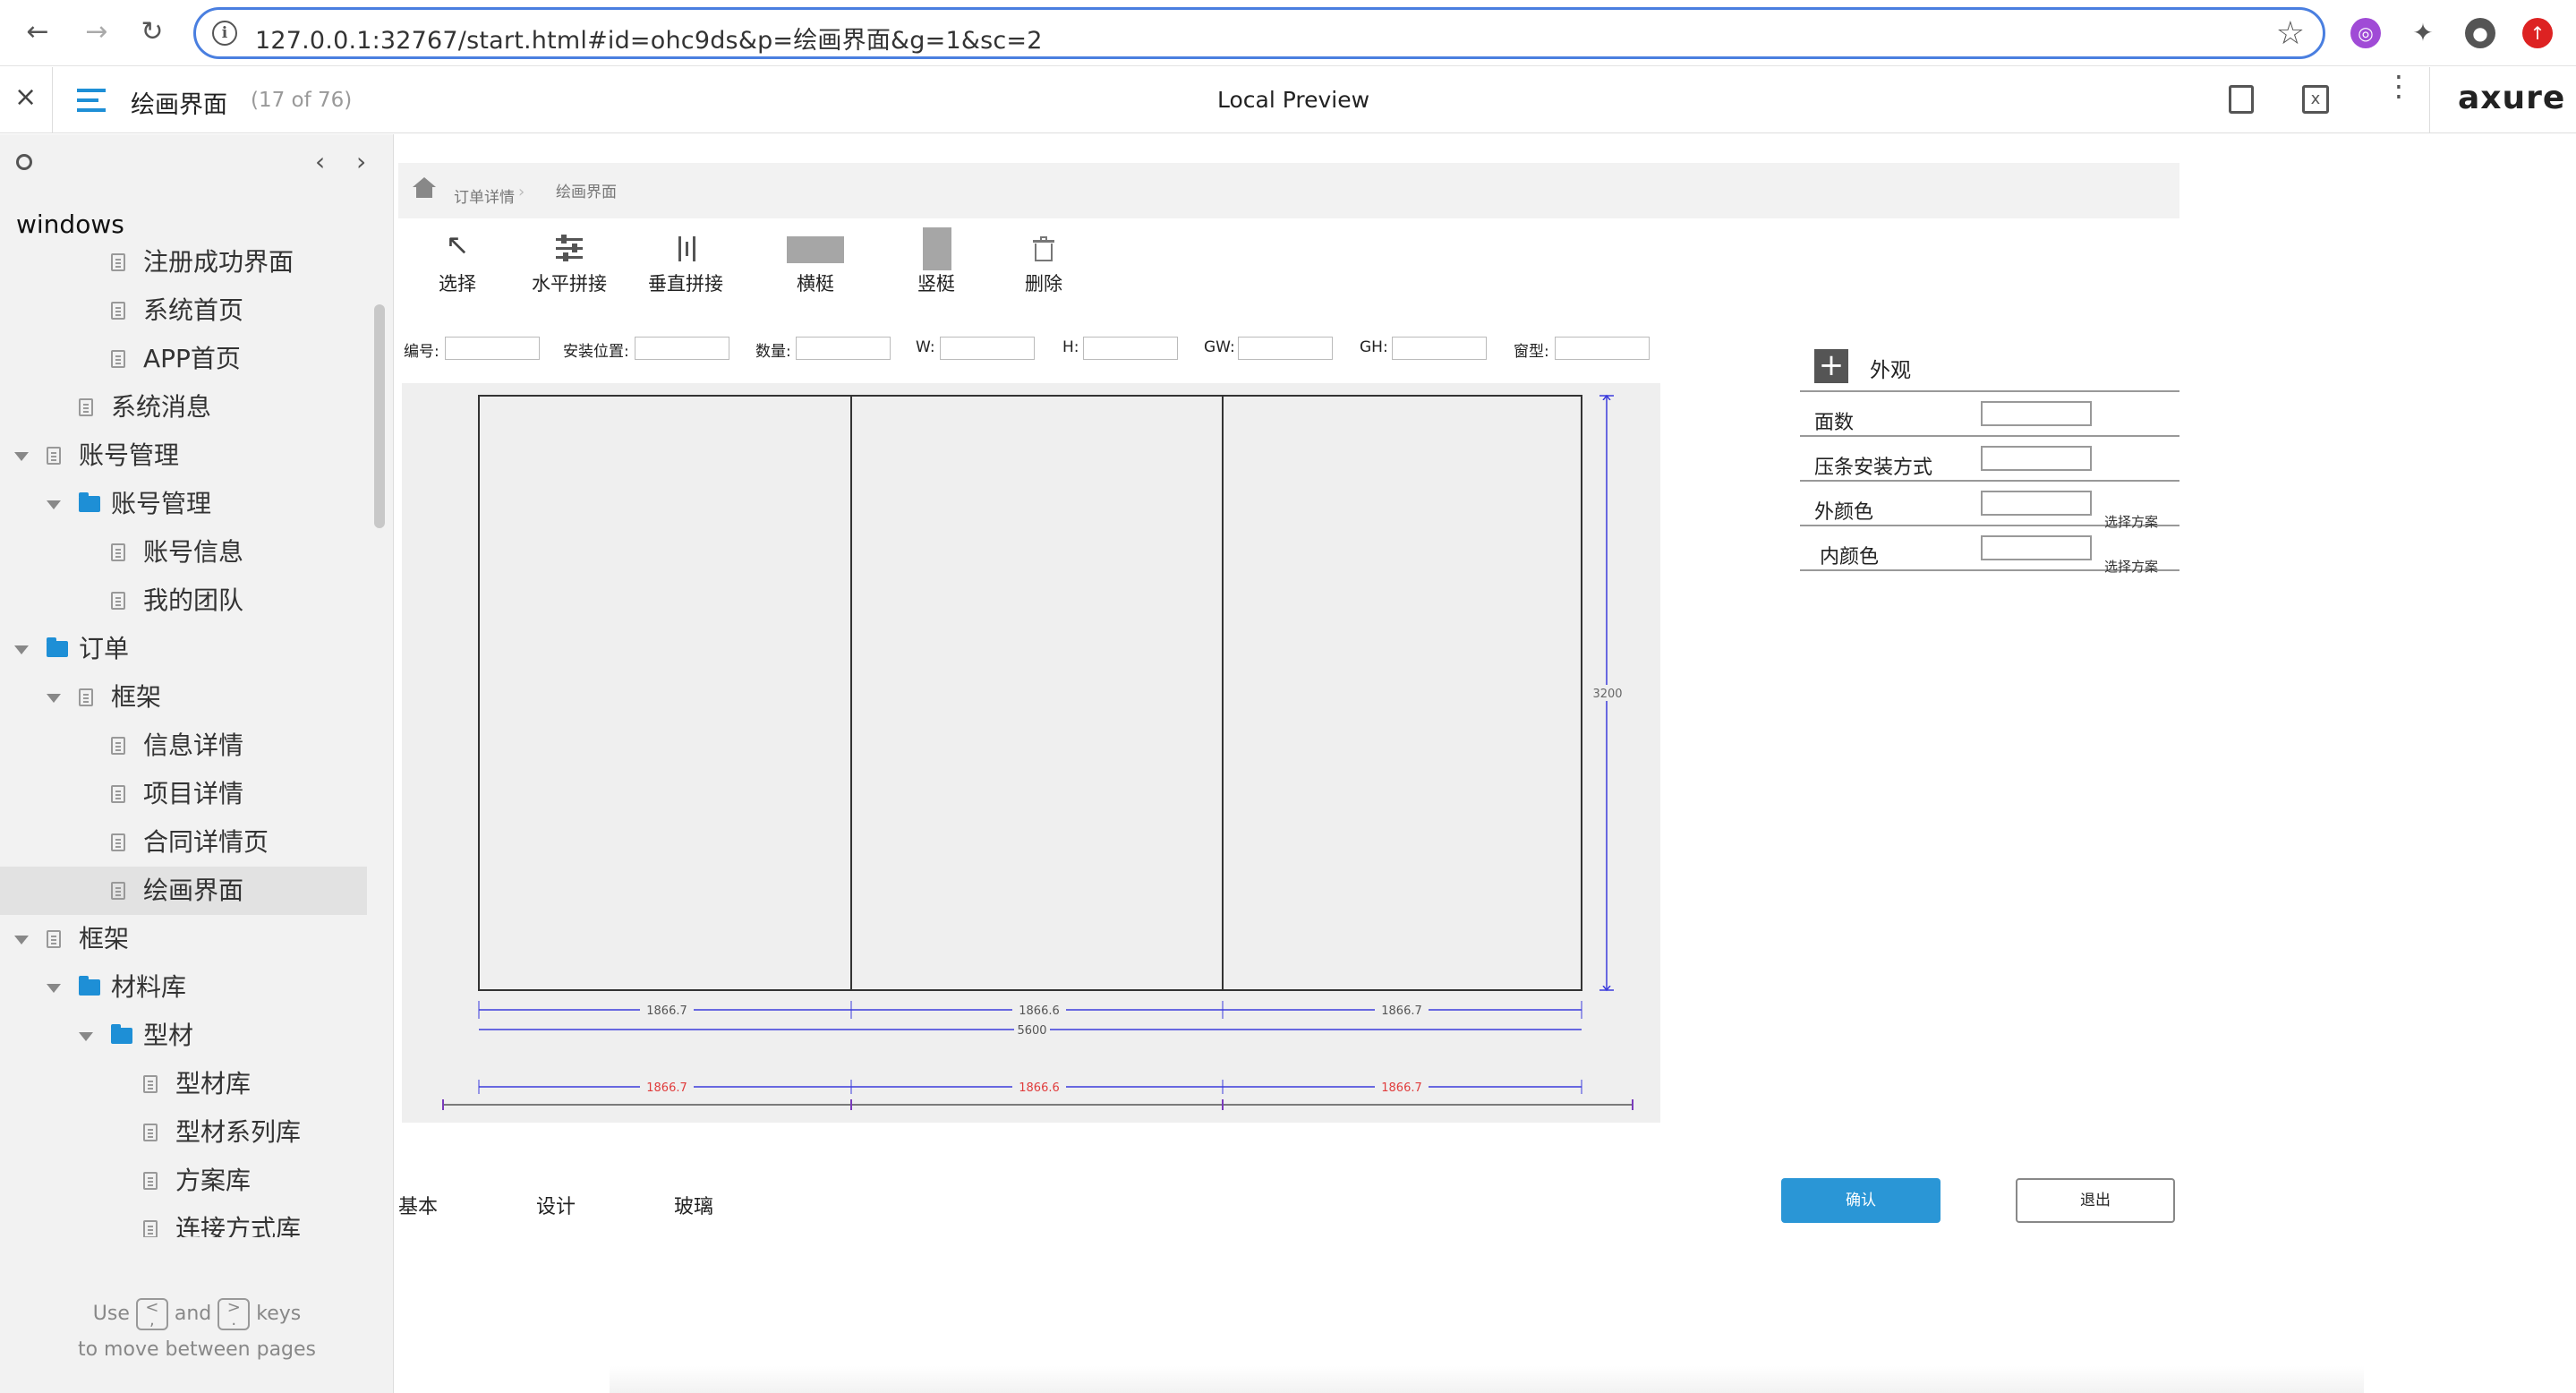 The height and width of the screenshot is (1393, 2576). What do you see at coordinates (320, 161) in the screenshot?
I see `prev-page-icon: ‹` at bounding box center [320, 161].